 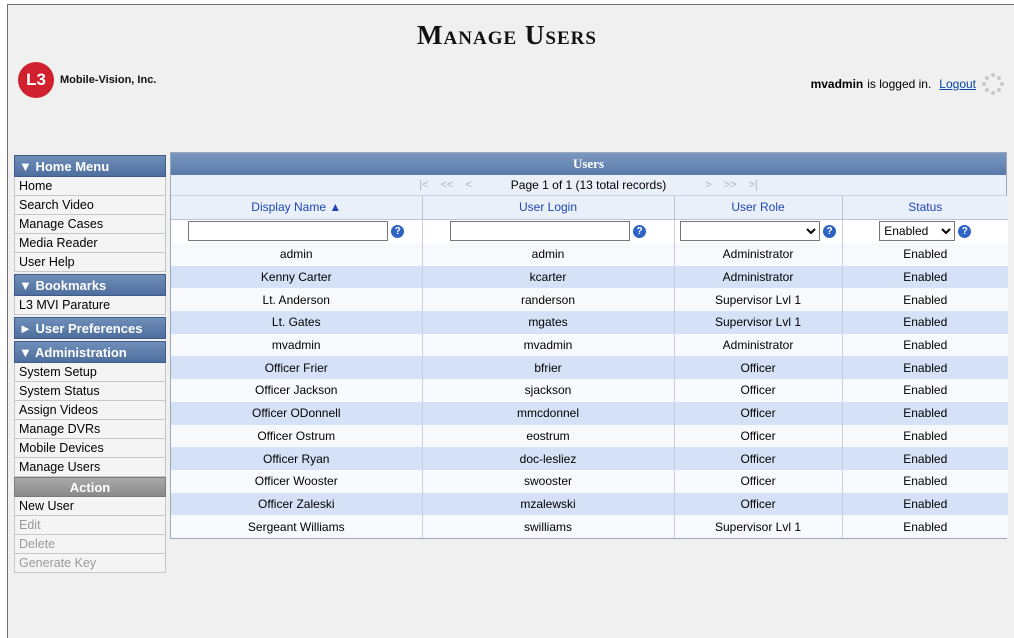 I want to click on table-row: Lt. Gates mgates Supervisor Lvl 1 Enabled, so click(x=589, y=322).